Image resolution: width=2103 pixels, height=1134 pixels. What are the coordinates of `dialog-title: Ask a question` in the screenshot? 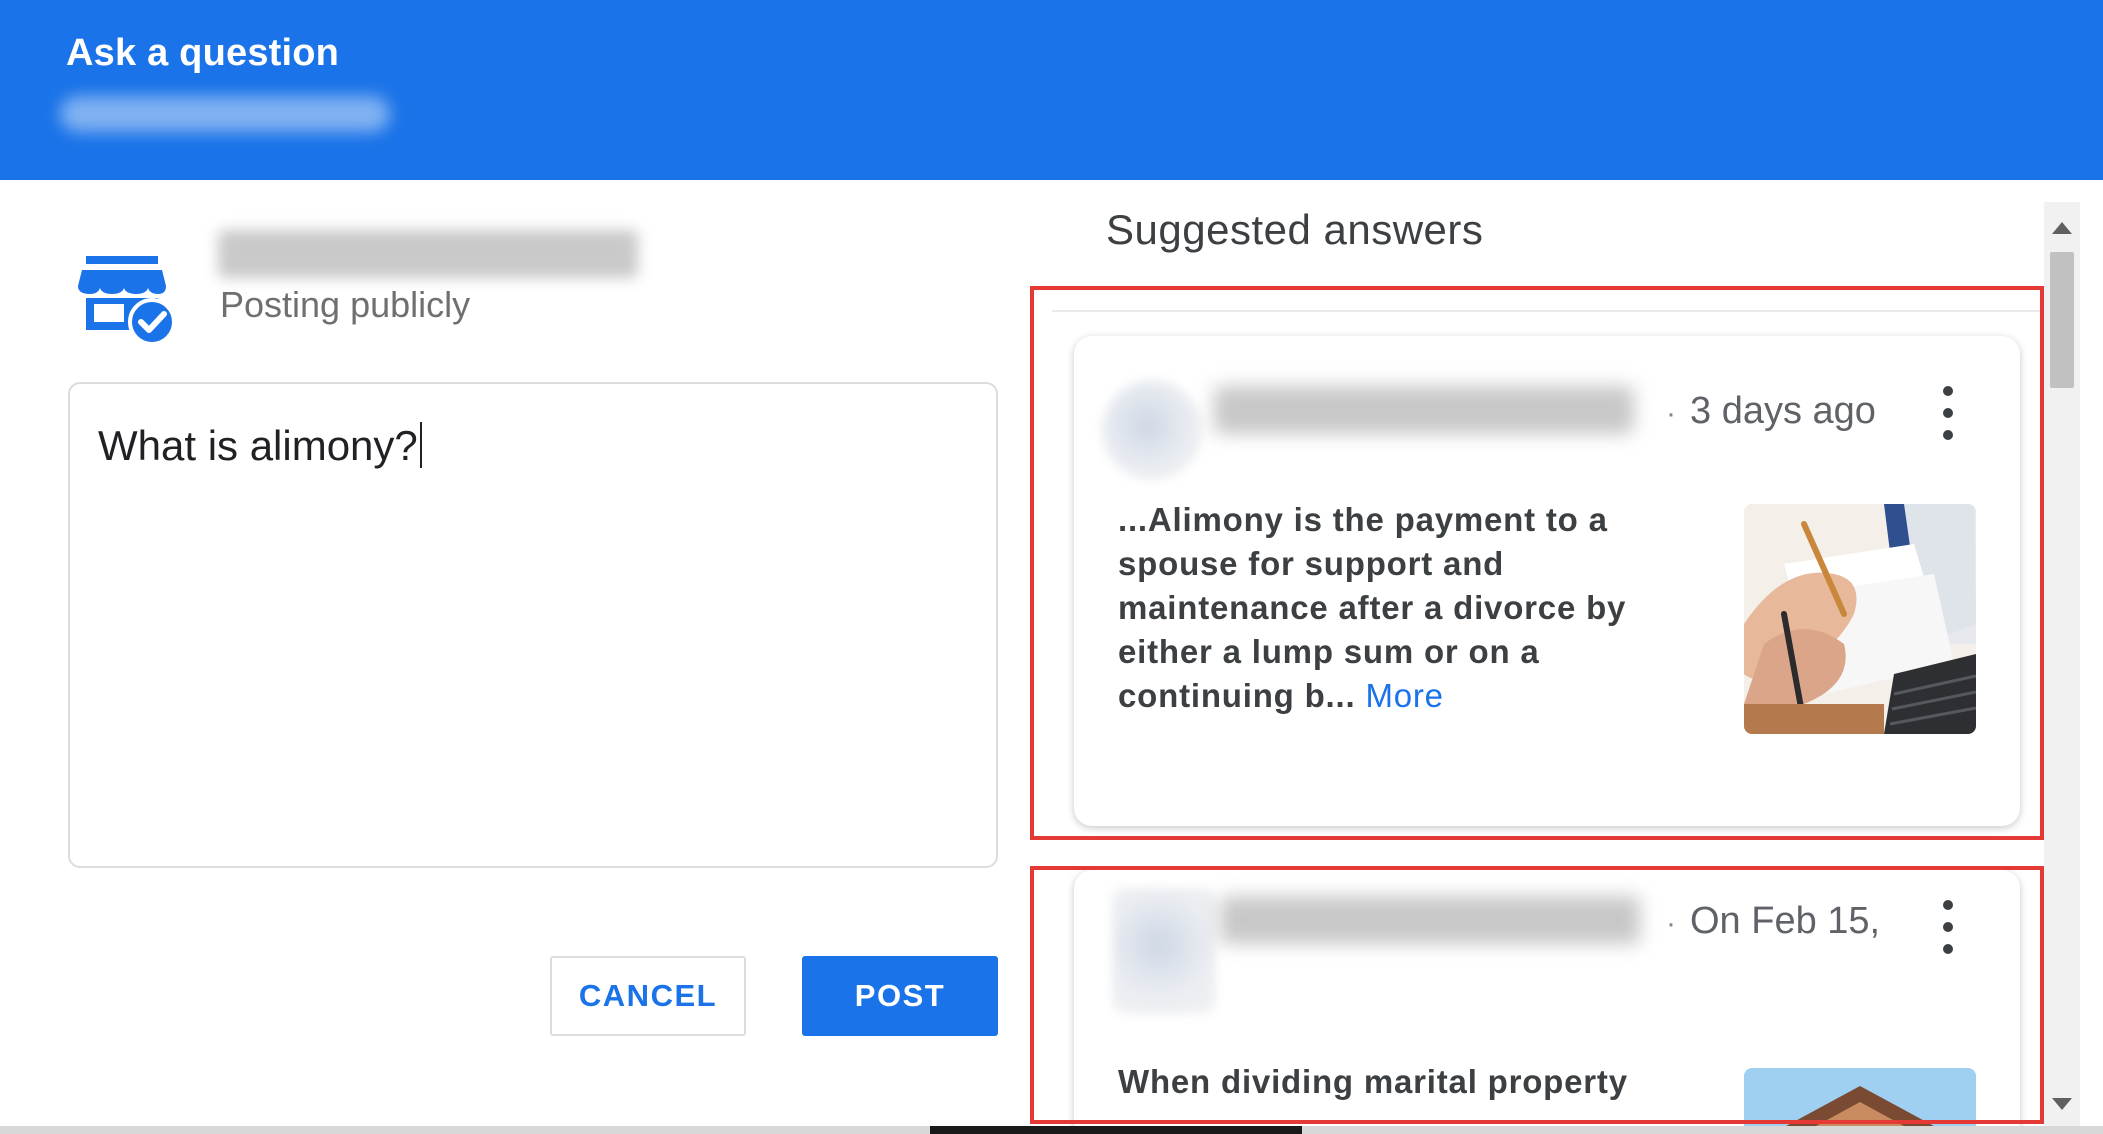 It's located at (203, 53).